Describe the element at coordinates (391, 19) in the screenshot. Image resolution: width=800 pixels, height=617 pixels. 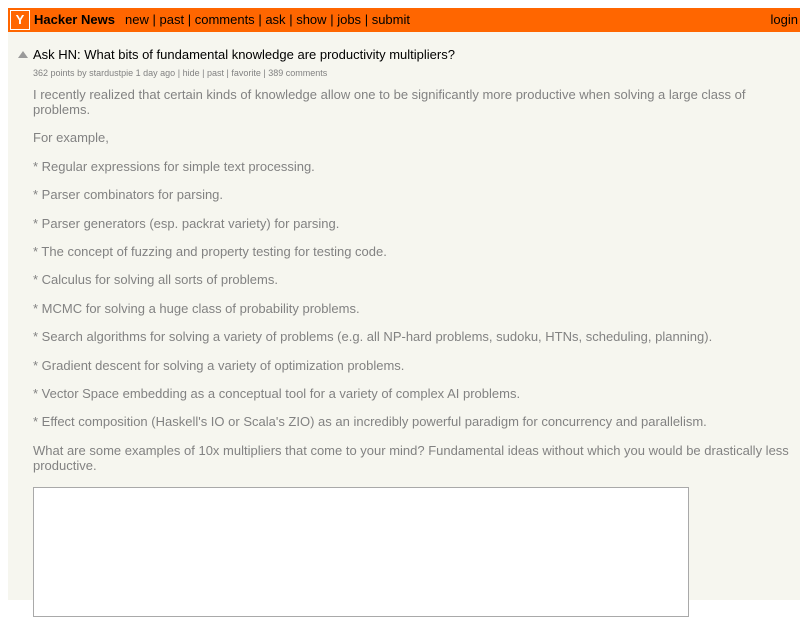
I see `nav-submit: submit` at that location.